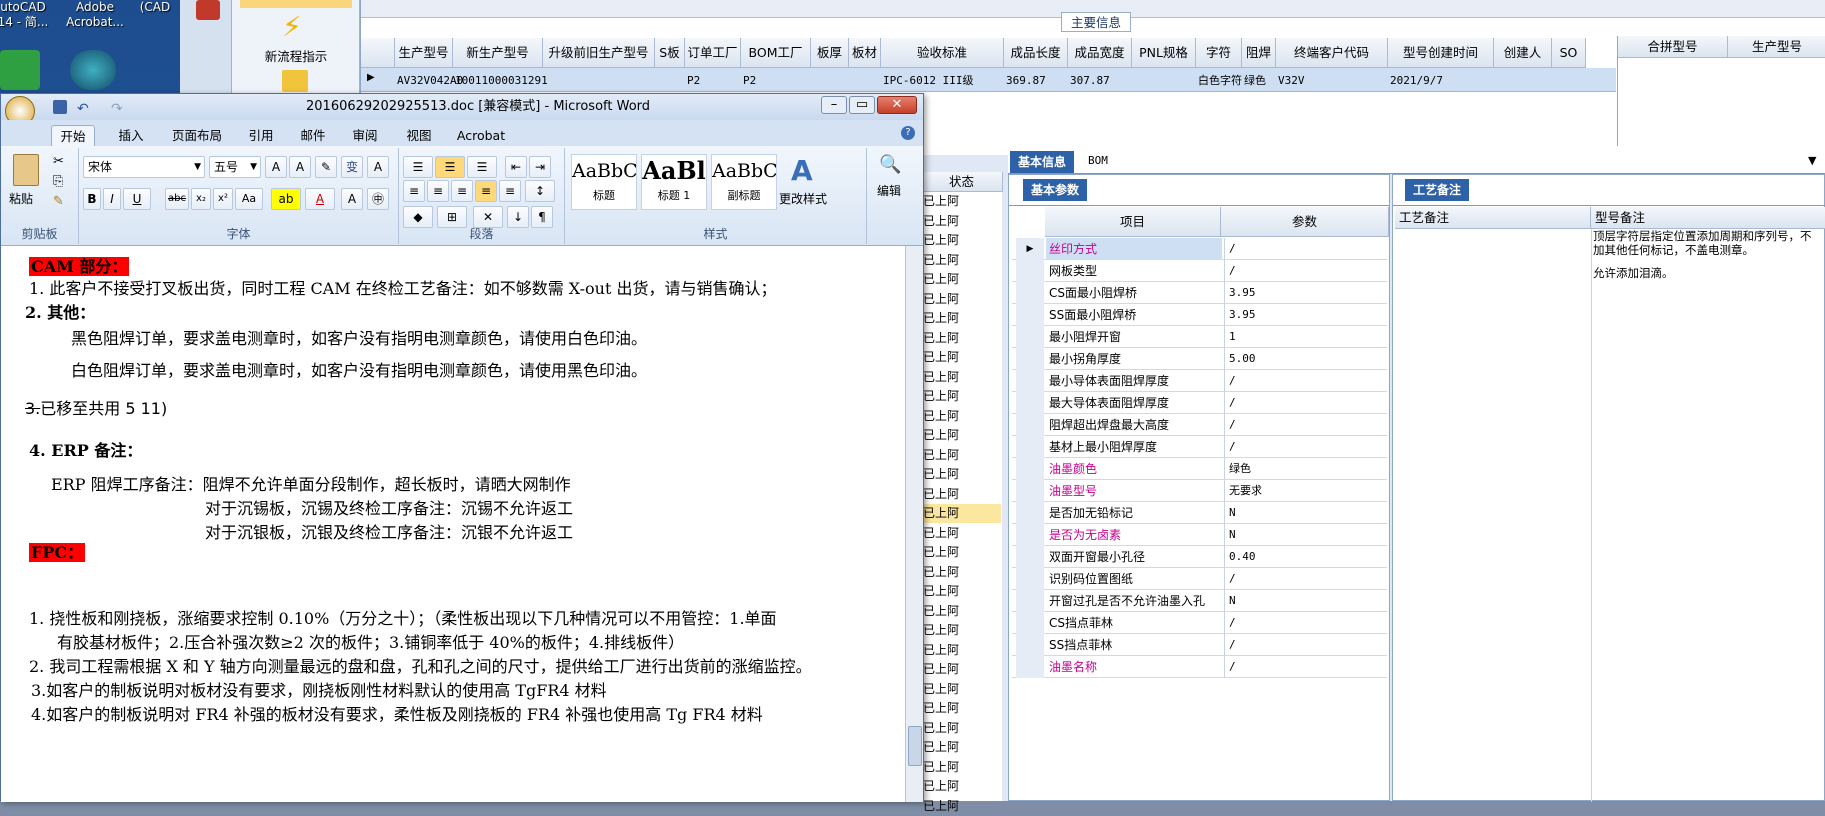 The image size is (1825, 816). What do you see at coordinates (438, 191) in the screenshot?
I see `align-center-icon: ≡` at bounding box center [438, 191].